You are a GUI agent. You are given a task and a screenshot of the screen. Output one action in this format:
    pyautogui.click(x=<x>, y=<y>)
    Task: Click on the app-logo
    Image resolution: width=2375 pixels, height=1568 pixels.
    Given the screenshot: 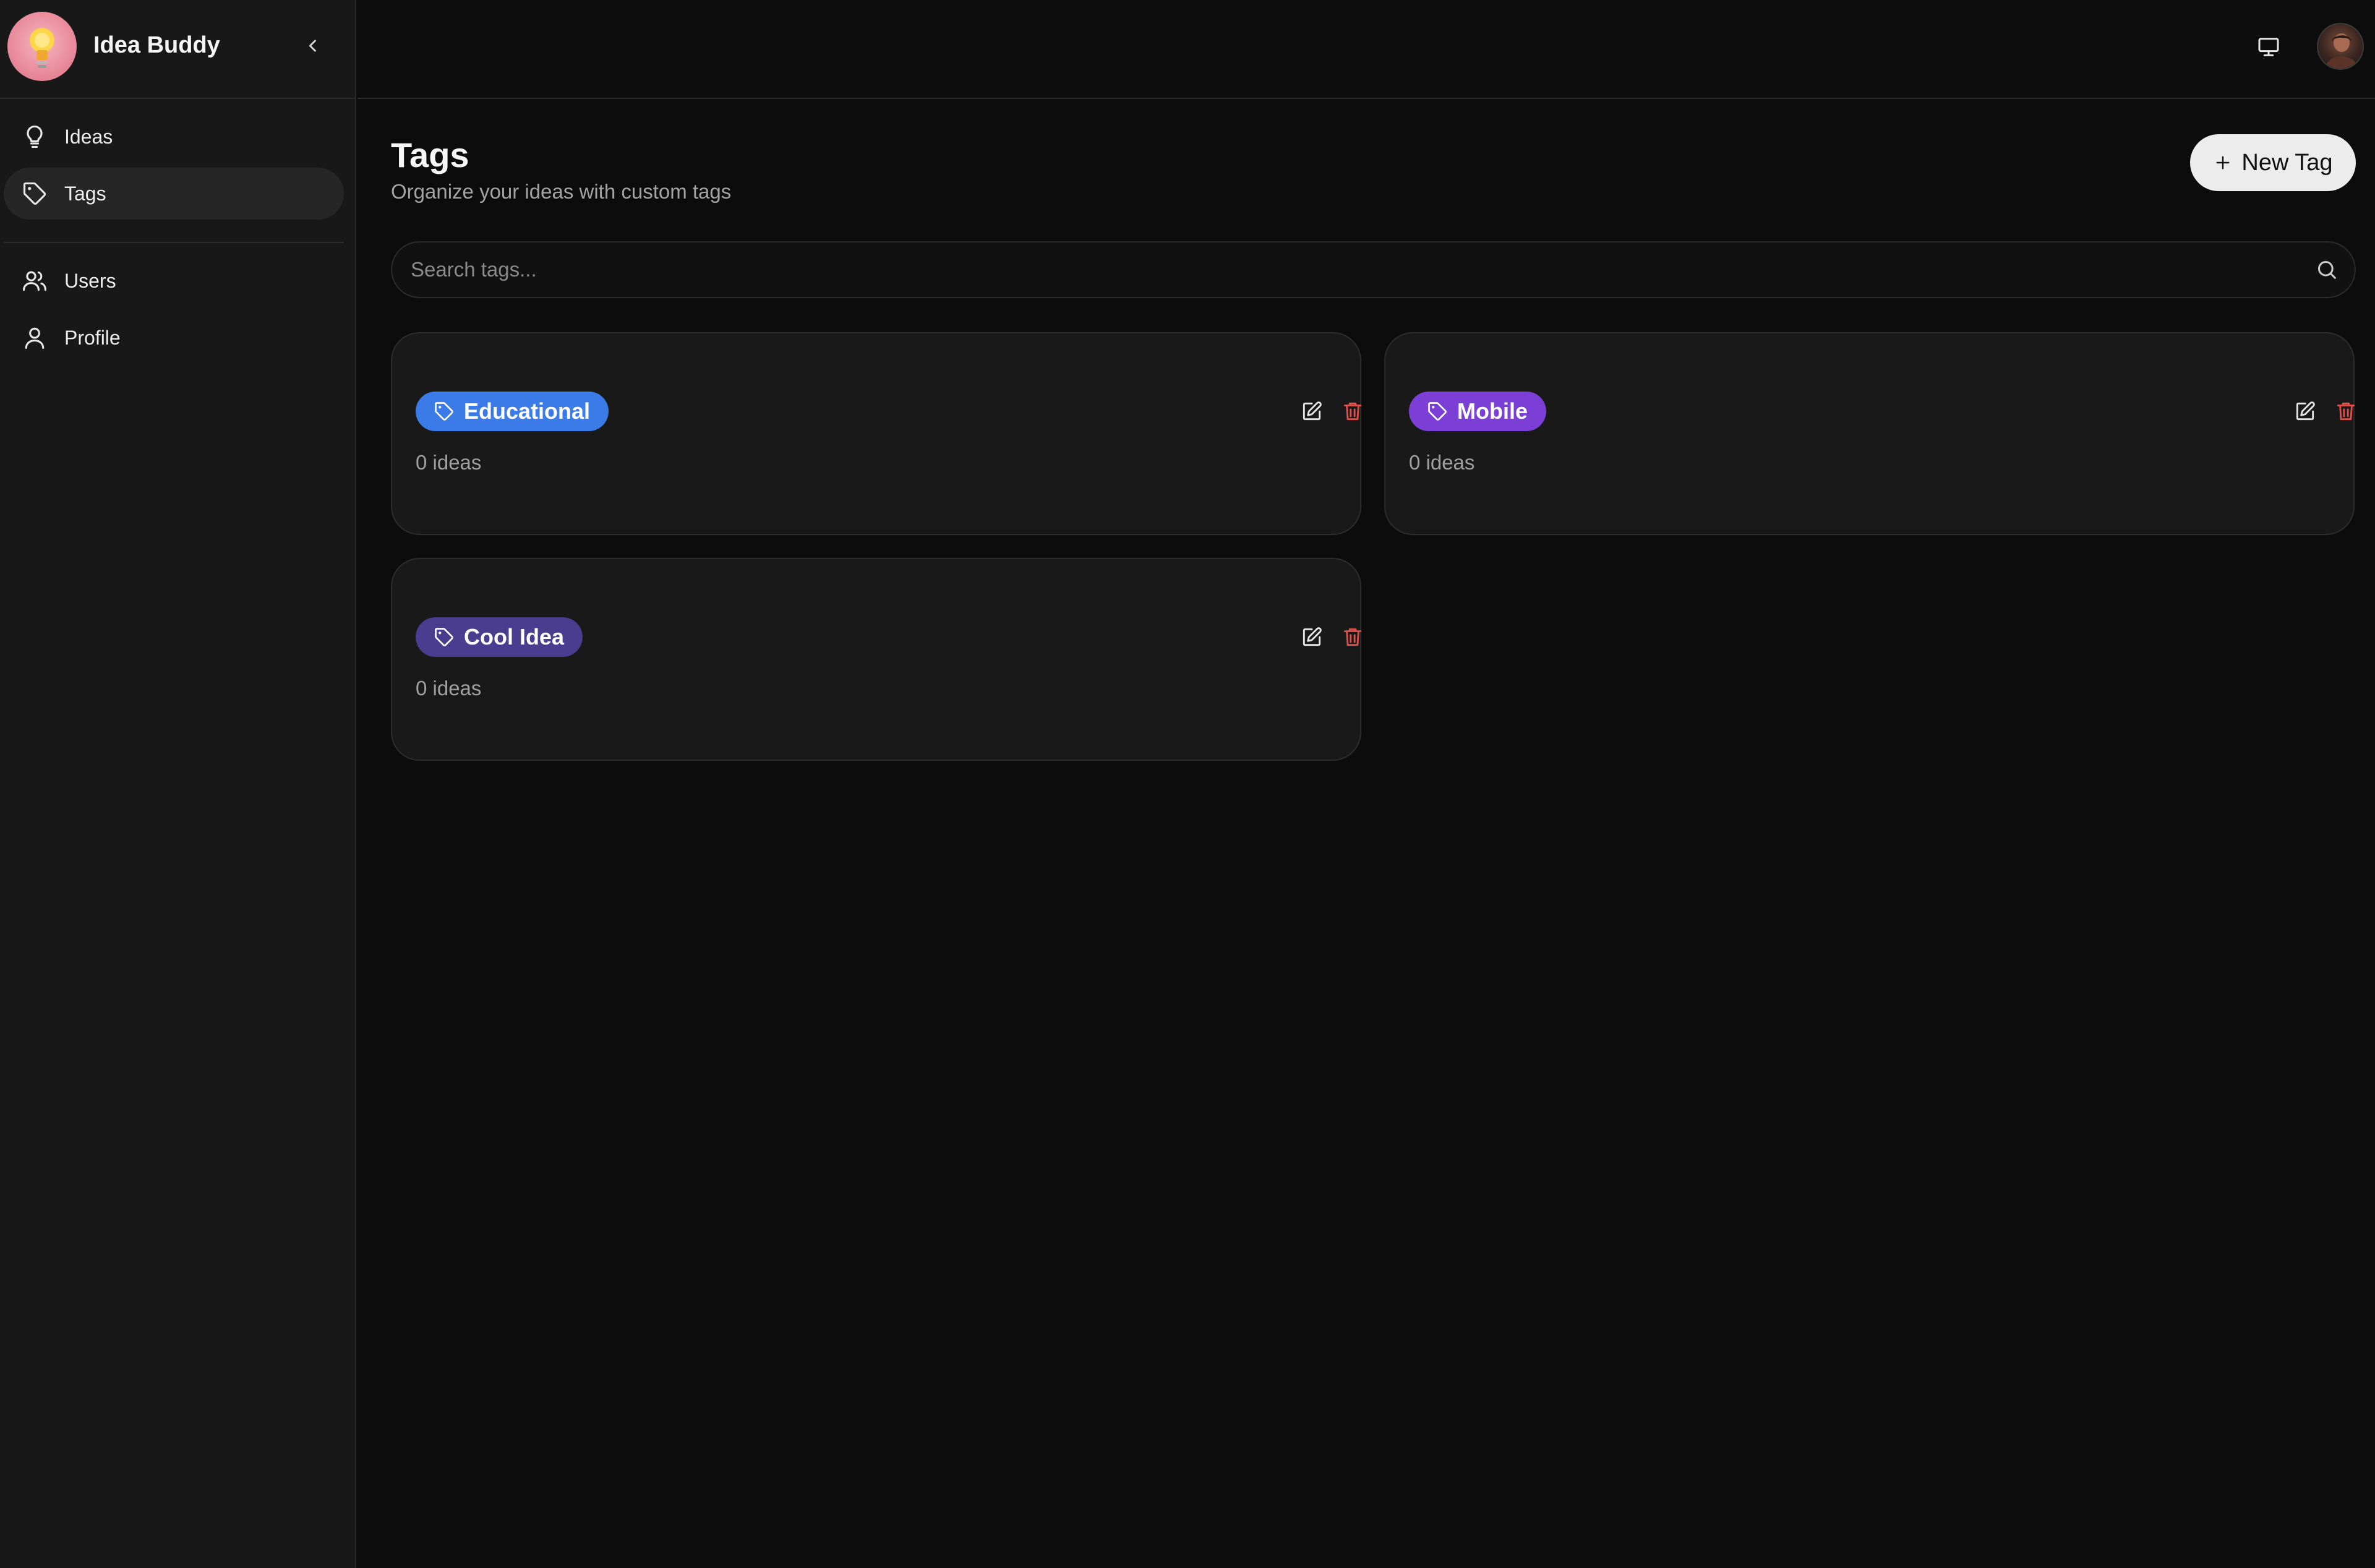 What is the action you would take?
    pyautogui.click(x=42, y=46)
    